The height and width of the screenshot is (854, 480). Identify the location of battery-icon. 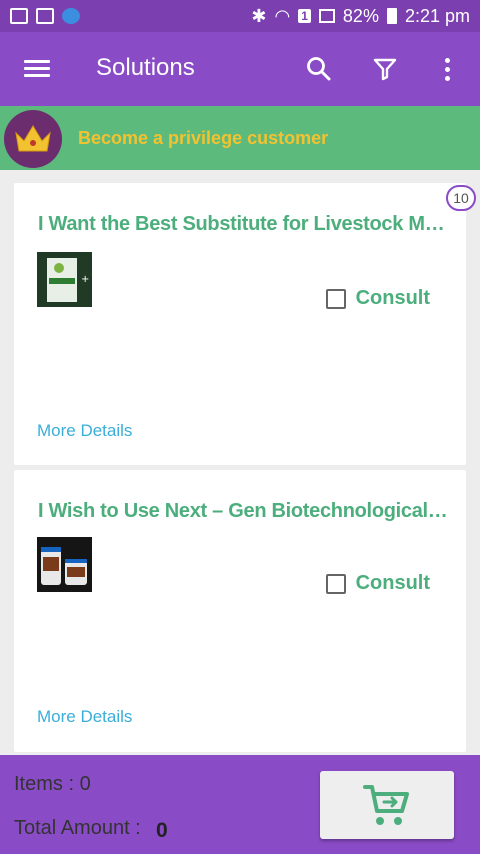
(391, 16).